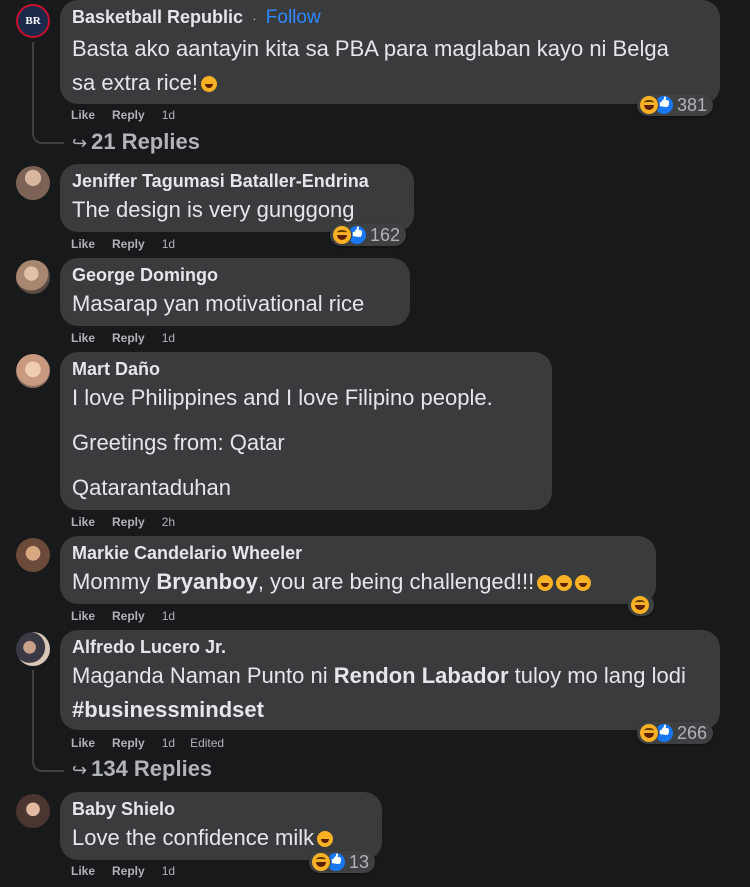  Describe the element at coordinates (368, 235) in the screenshot. I see `reaction-summary: 162` at that location.